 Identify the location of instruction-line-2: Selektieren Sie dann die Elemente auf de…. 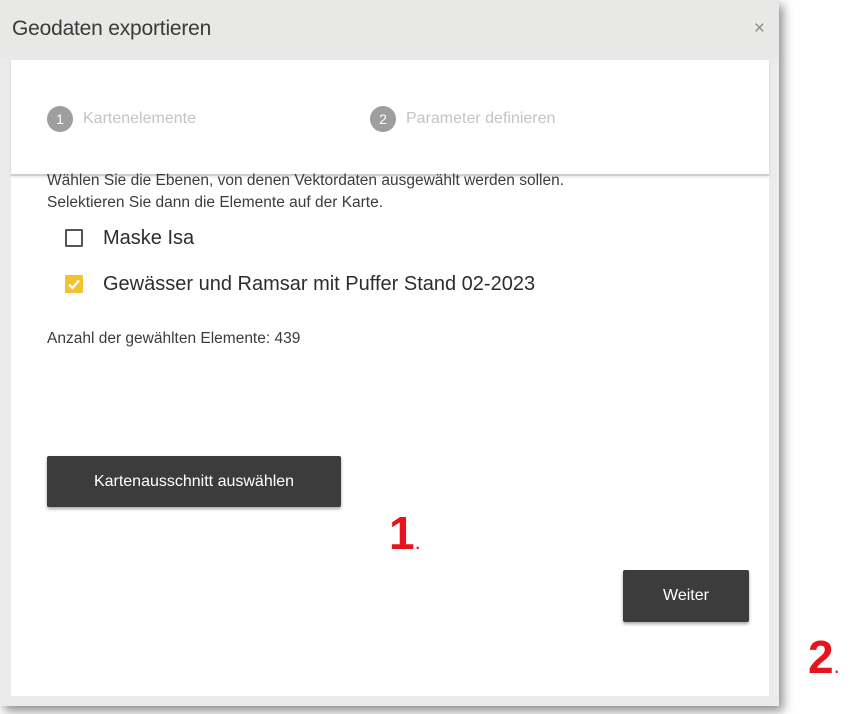
(215, 202).